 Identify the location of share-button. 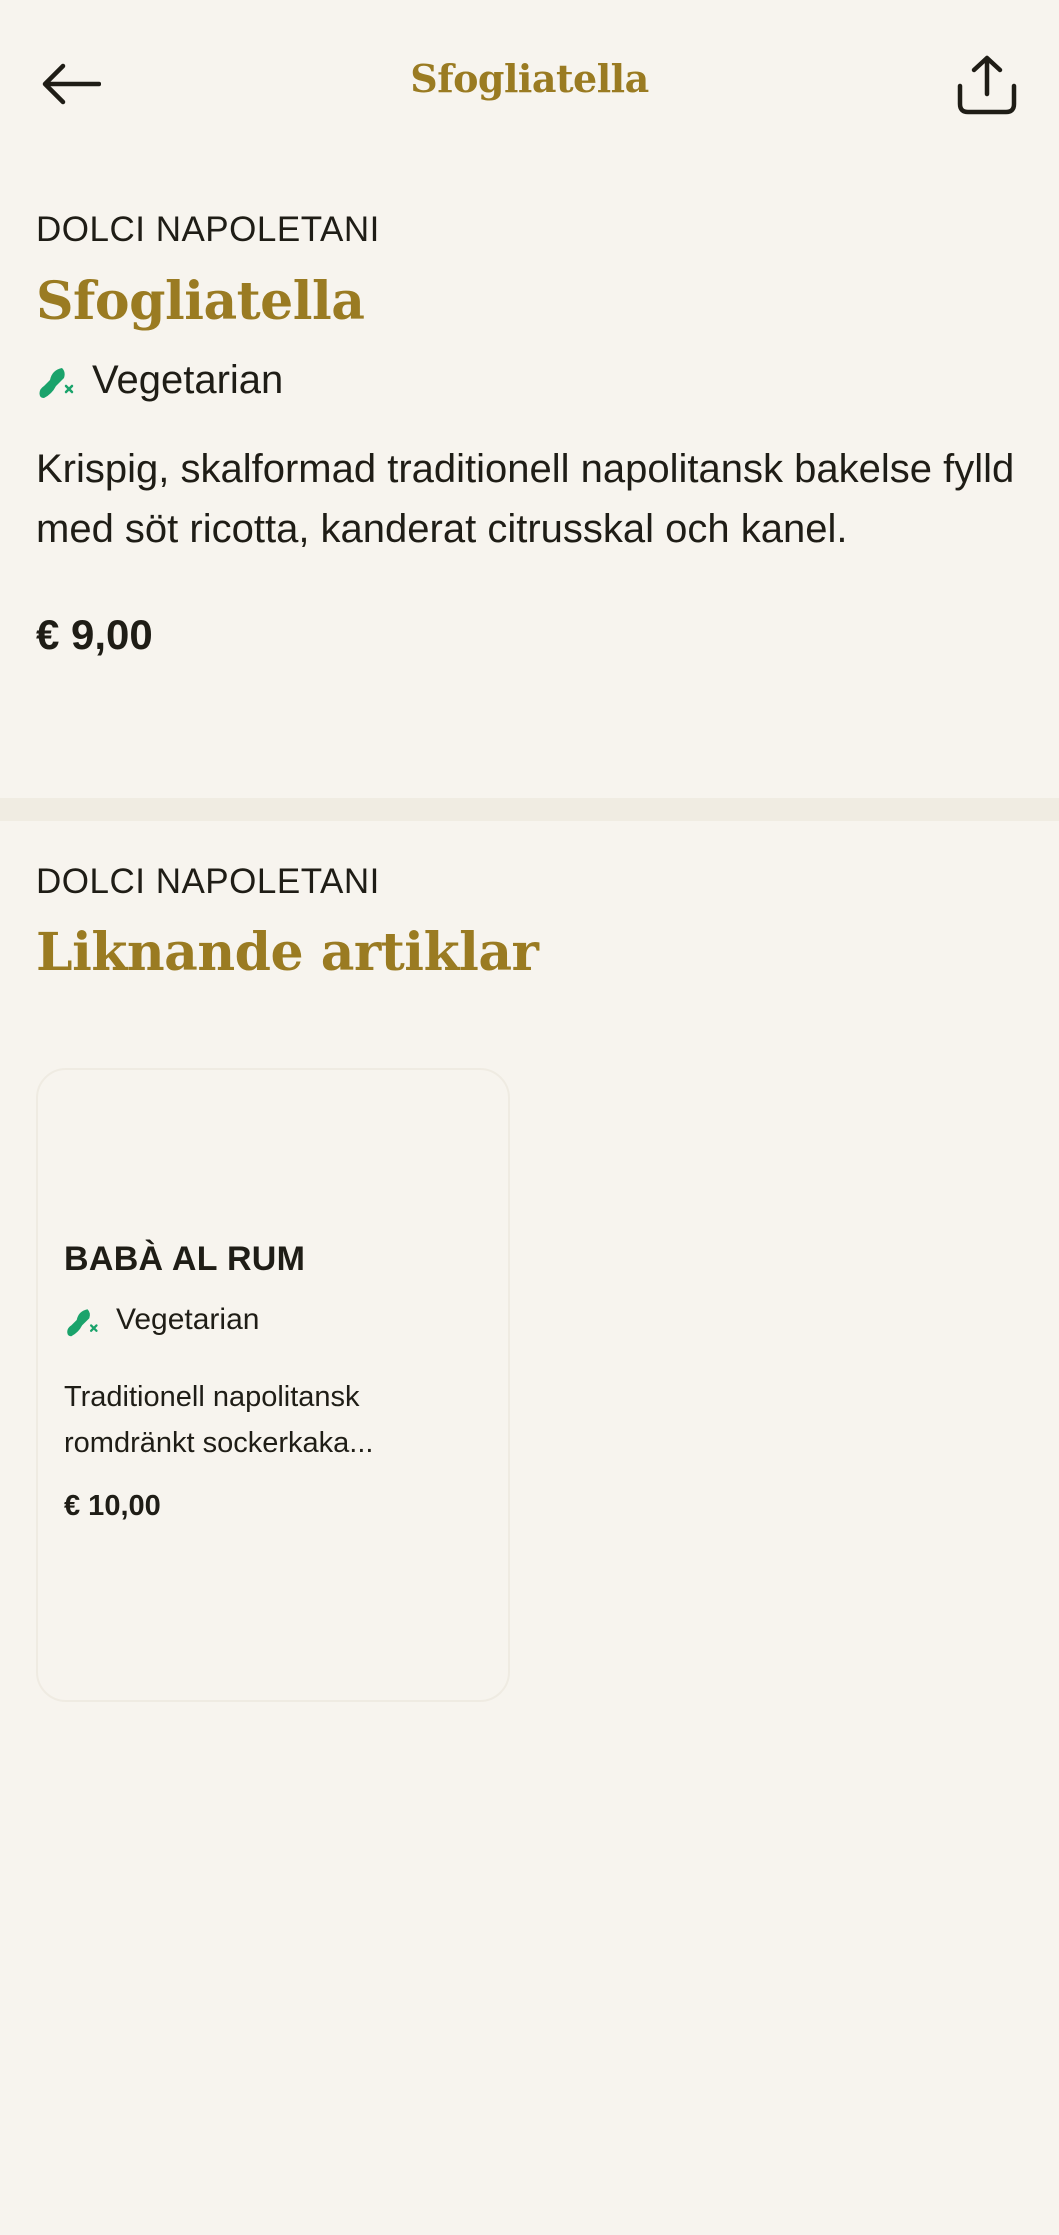
(987, 85).